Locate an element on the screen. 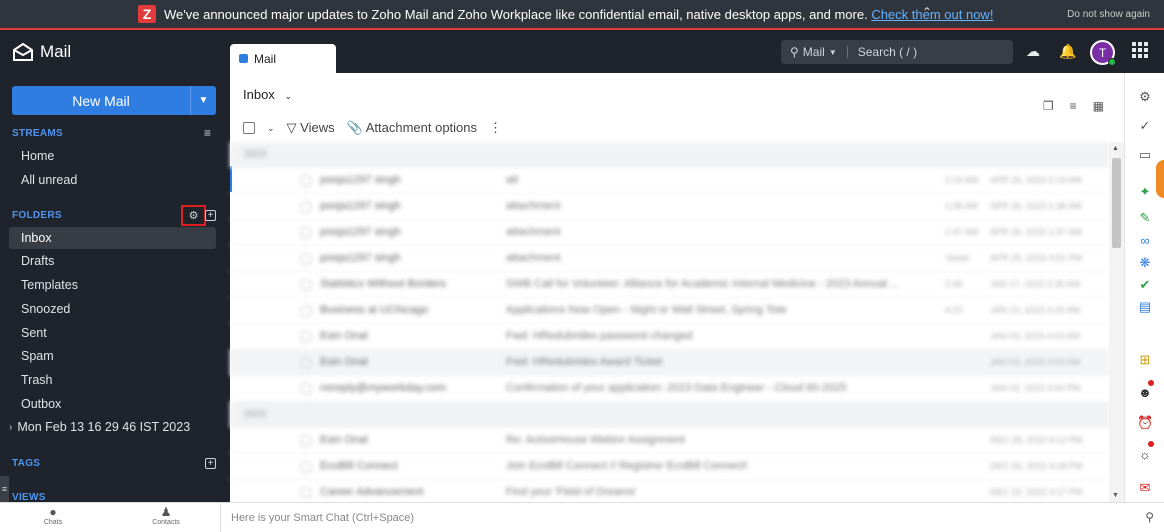 Image resolution: width=1164 pixels, height=532 pixels. cards-icon: ▭ is located at coordinates (1145, 155).